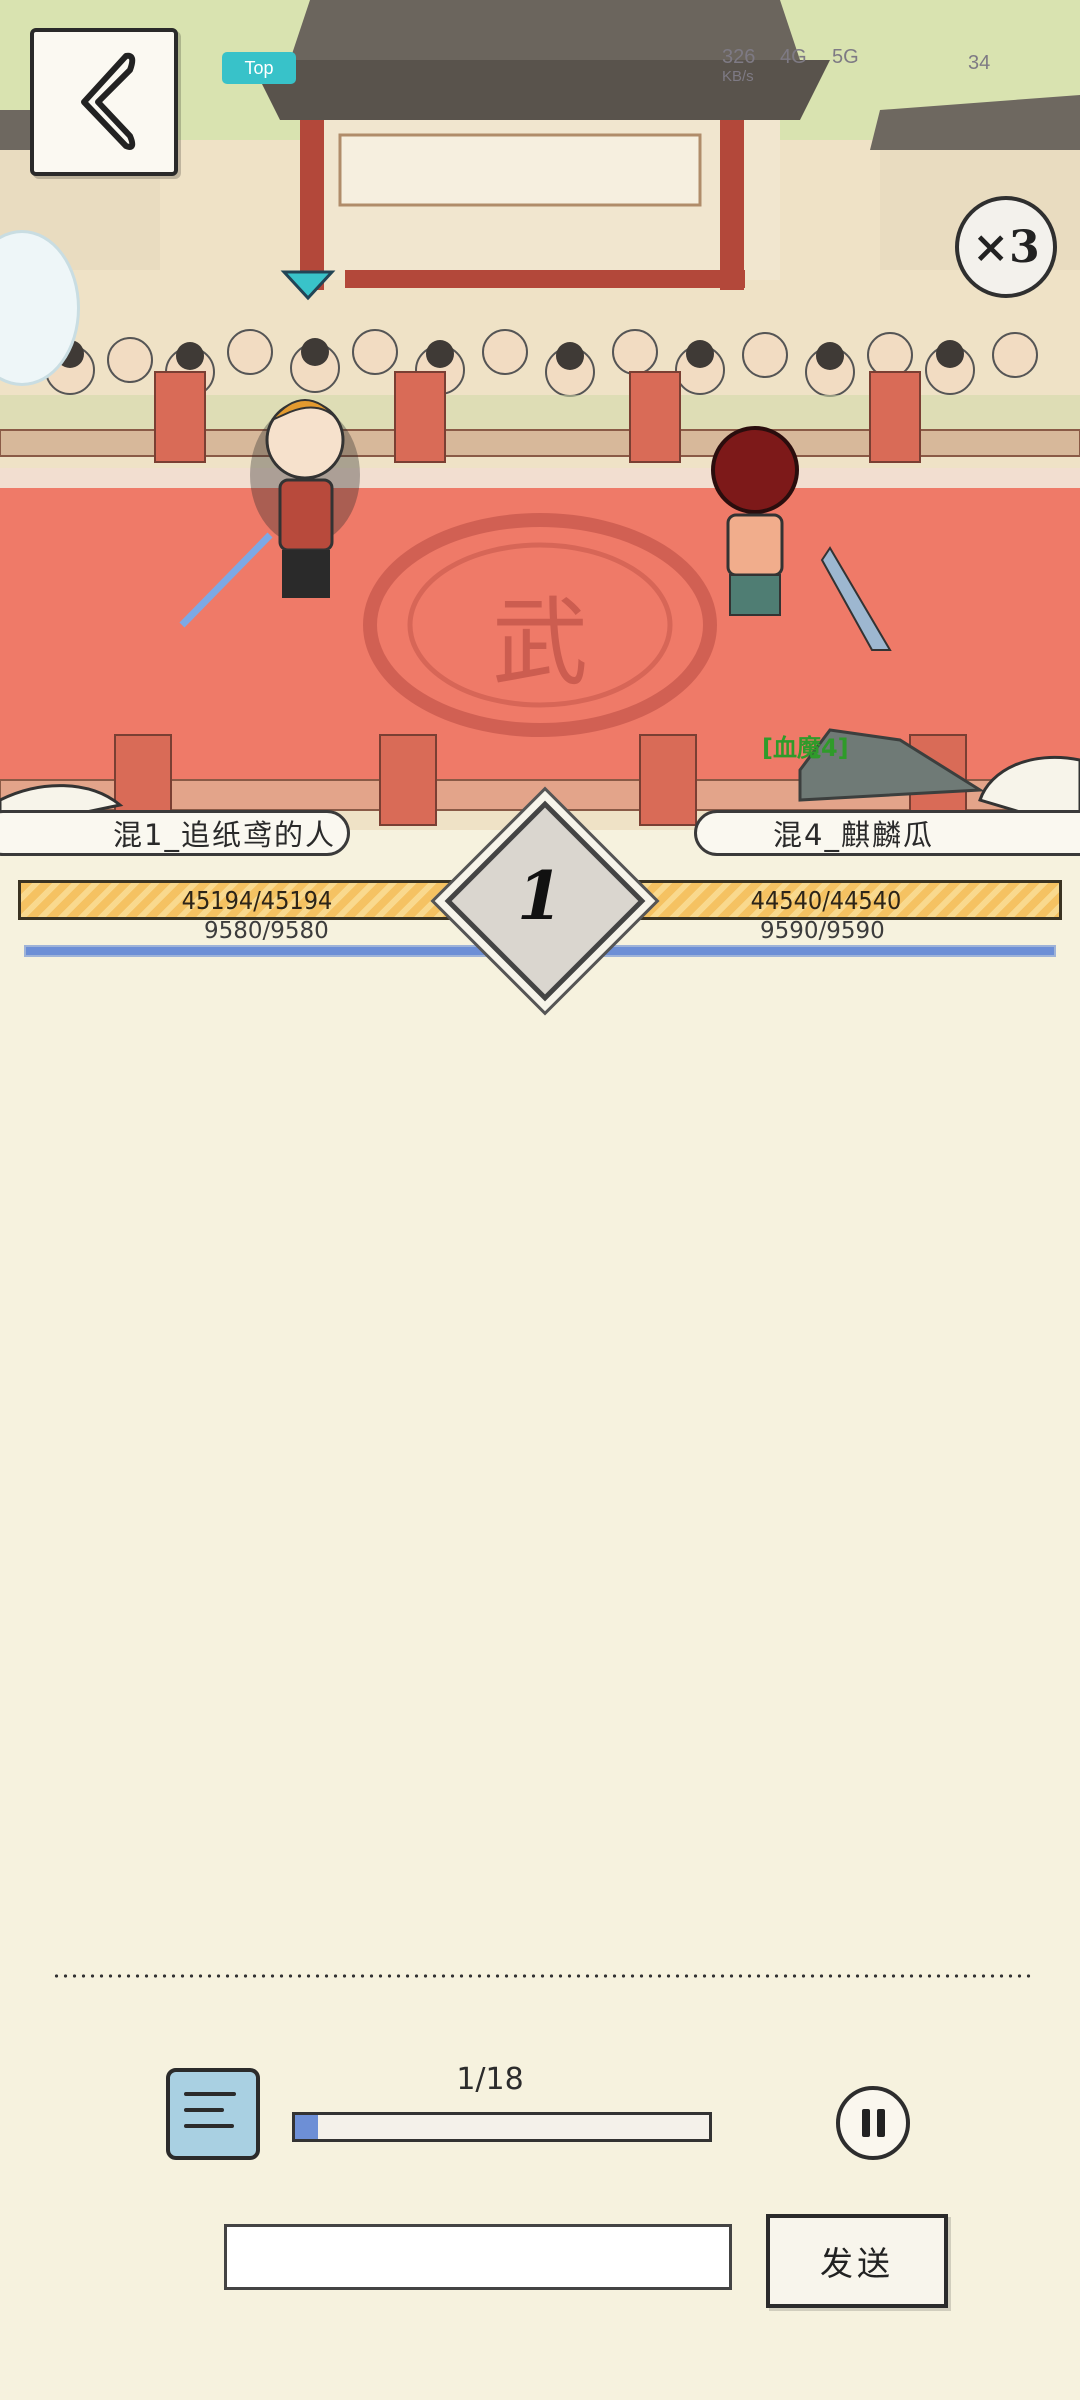 The image size is (1080, 2400). What do you see at coordinates (739, 57) in the screenshot?
I see `net-speed: 326` at bounding box center [739, 57].